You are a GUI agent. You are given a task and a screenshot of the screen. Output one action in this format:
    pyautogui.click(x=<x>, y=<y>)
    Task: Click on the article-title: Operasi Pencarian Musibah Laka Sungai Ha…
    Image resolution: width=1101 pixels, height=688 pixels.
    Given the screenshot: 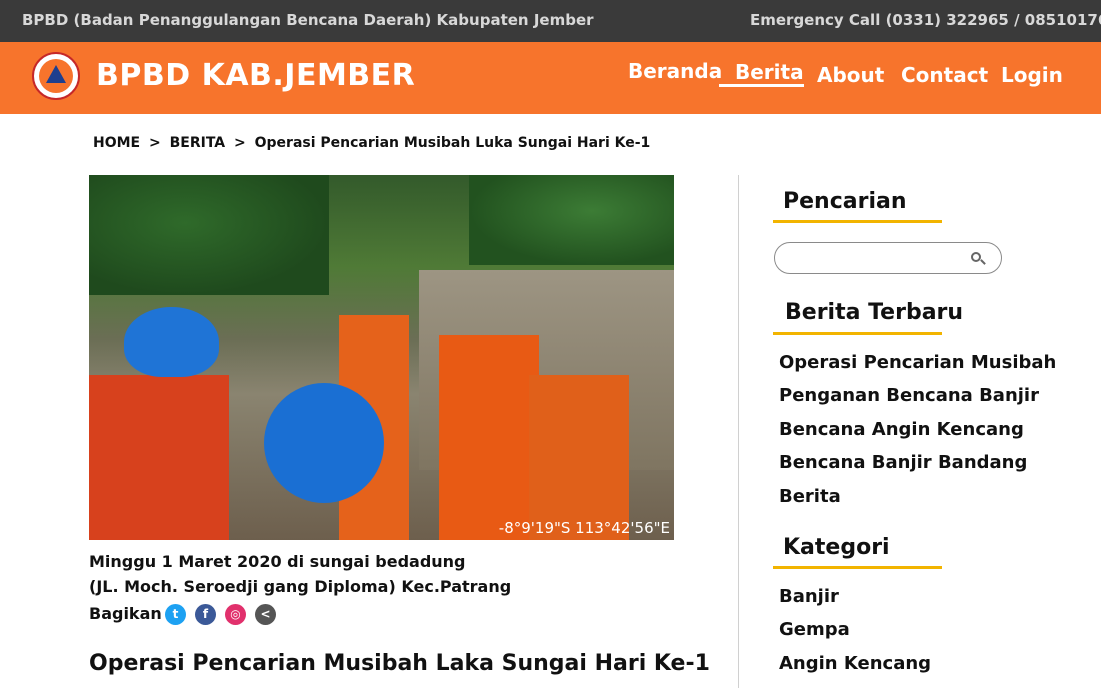 What is the action you would take?
    pyautogui.click(x=399, y=663)
    